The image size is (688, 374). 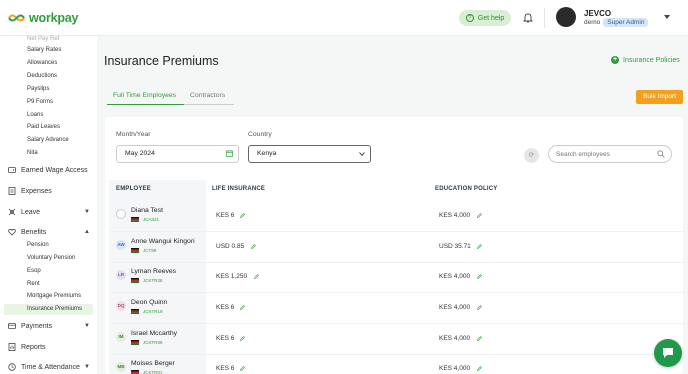 I want to click on employee-name: Israel Mccarthy, so click(x=154, y=333).